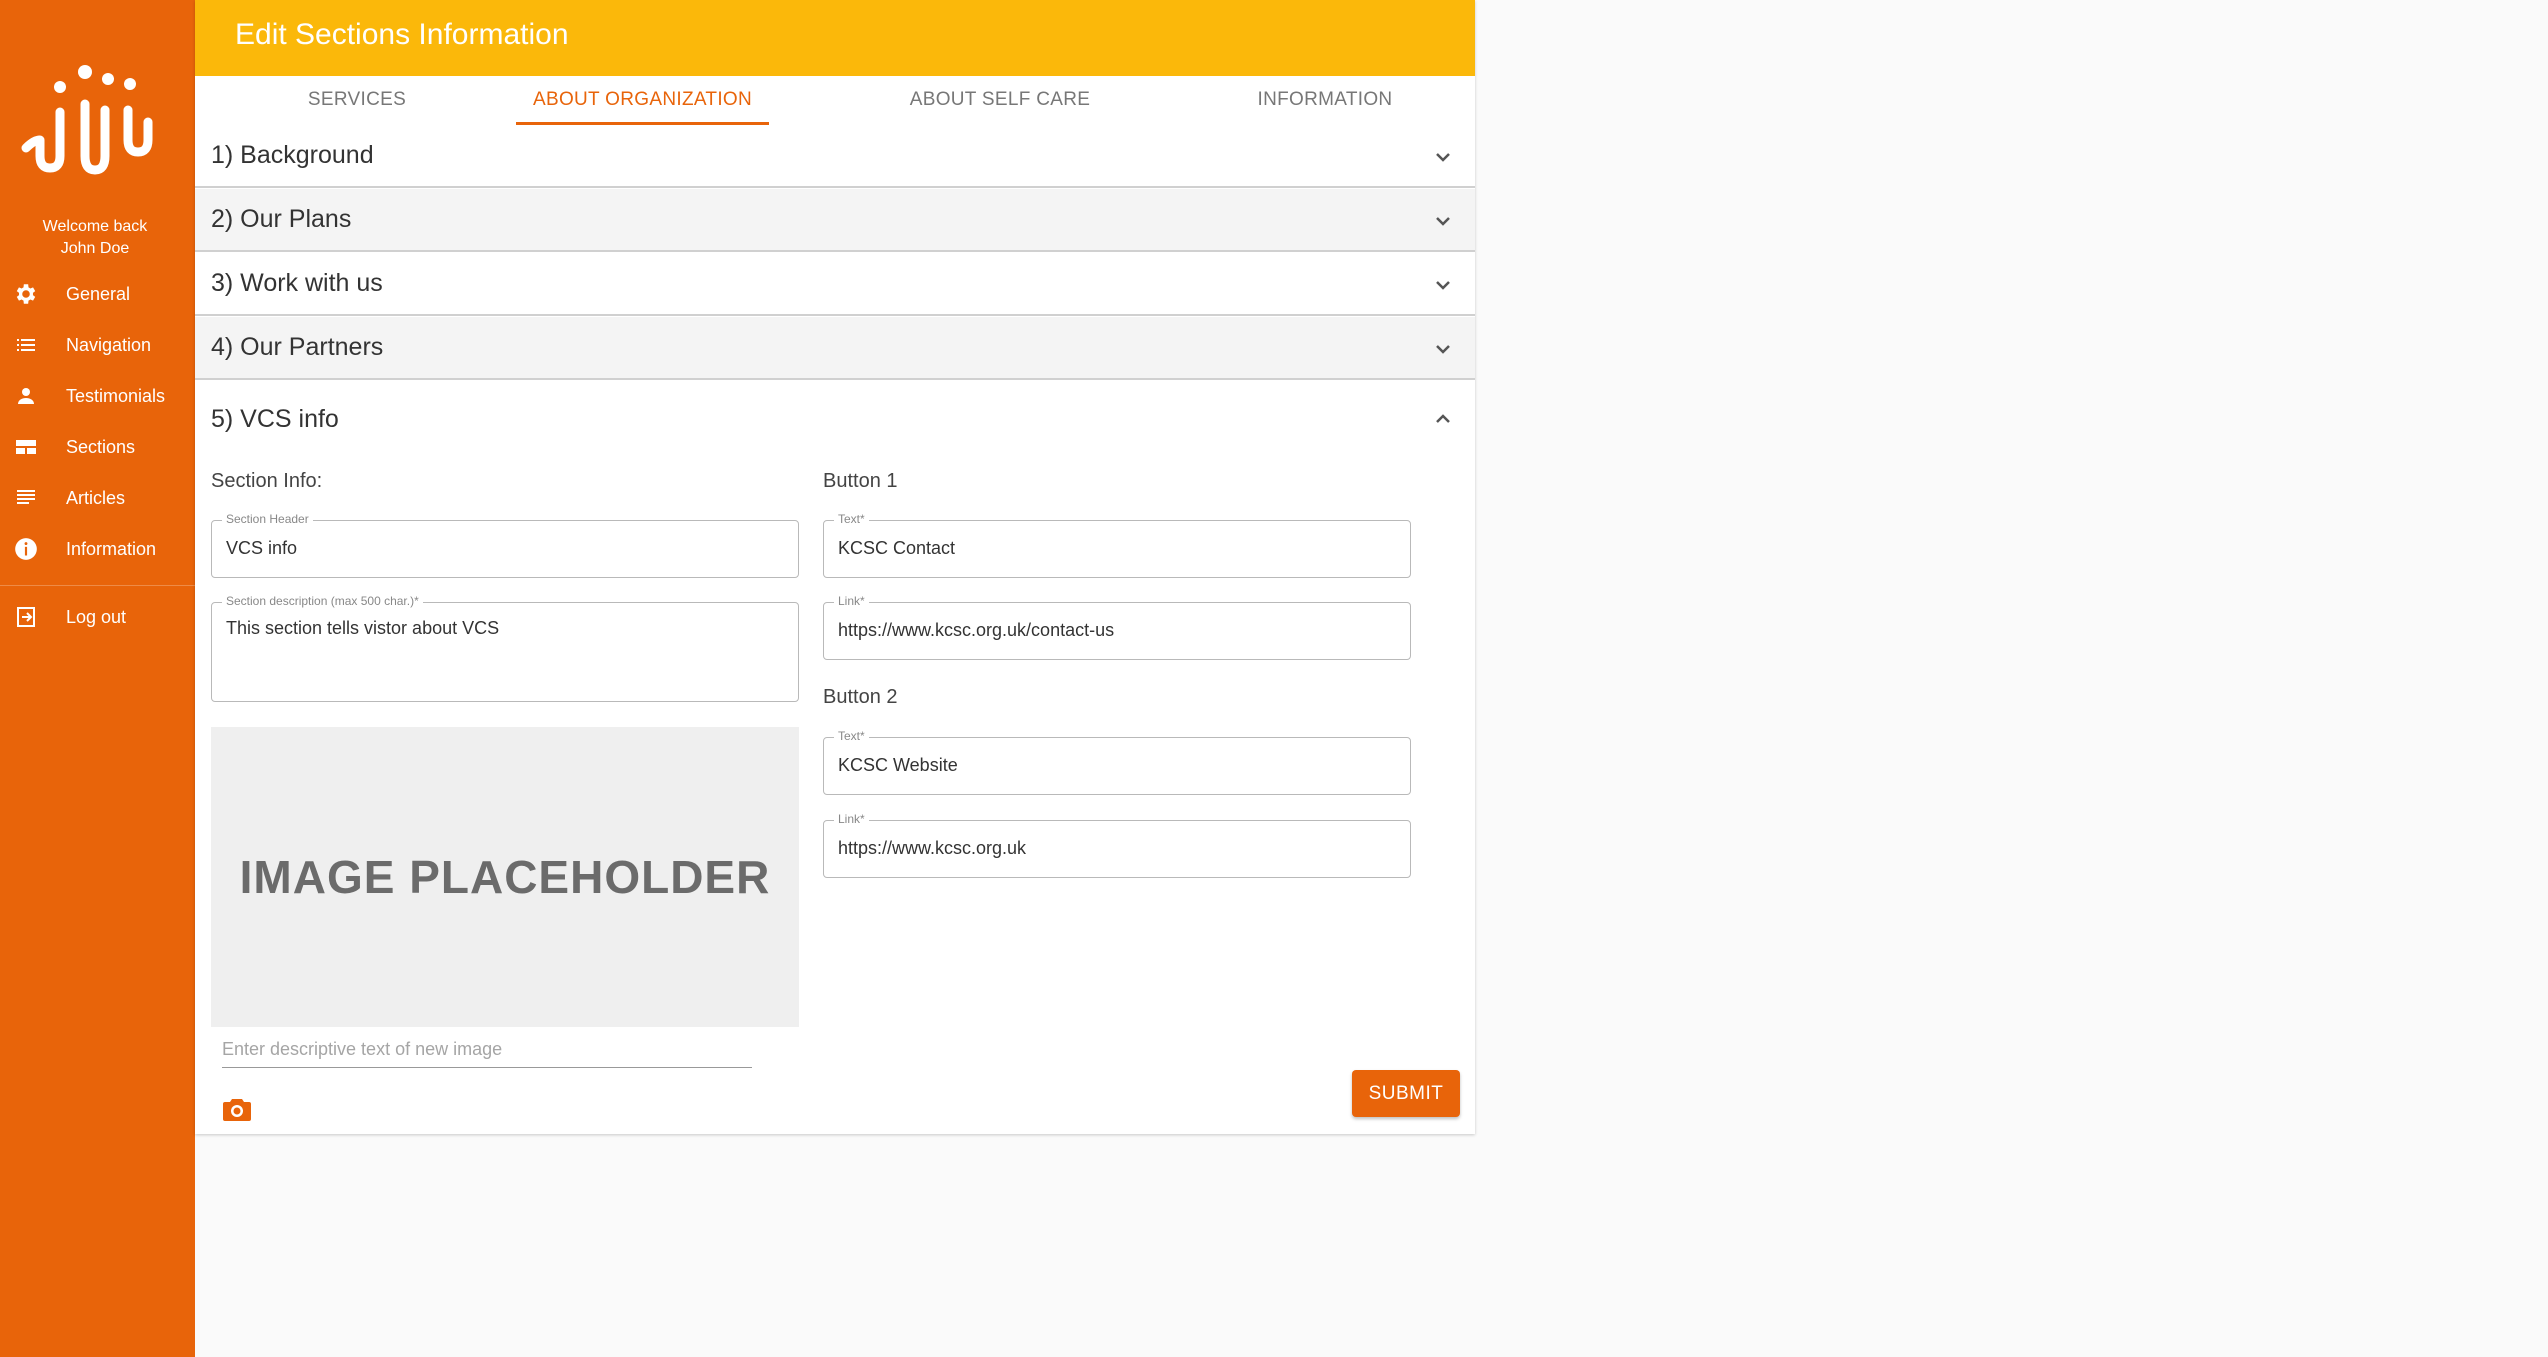  I want to click on welcome-line: Welcome back, so click(95, 226).